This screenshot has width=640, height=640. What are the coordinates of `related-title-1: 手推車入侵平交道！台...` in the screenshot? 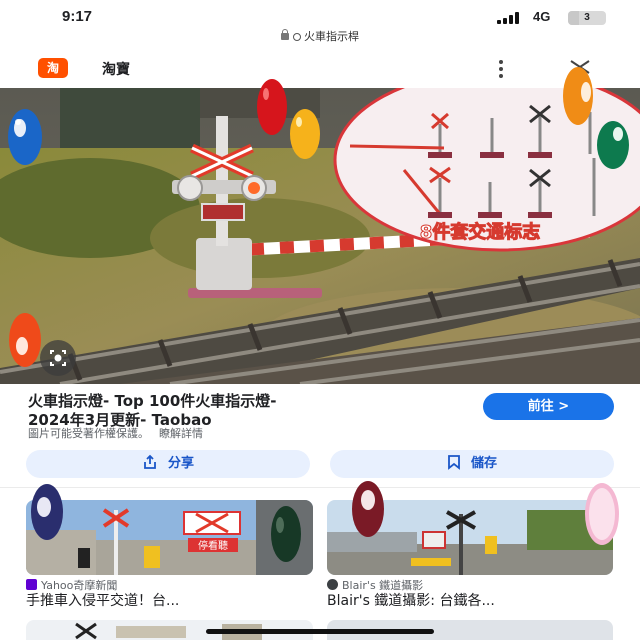 It's located at (102, 601).